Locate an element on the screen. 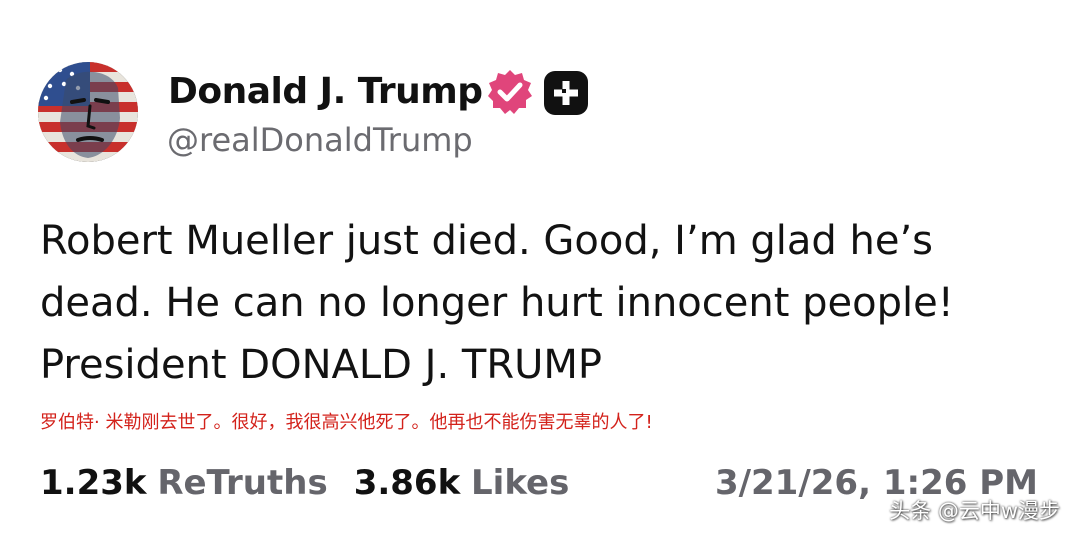  verified-badge-icon is located at coordinates (510, 92).